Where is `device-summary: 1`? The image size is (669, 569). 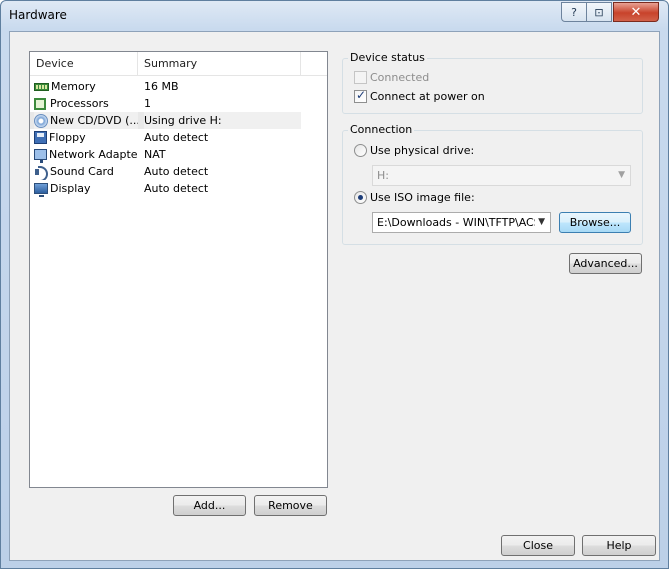 device-summary: 1 is located at coordinates (147, 103).